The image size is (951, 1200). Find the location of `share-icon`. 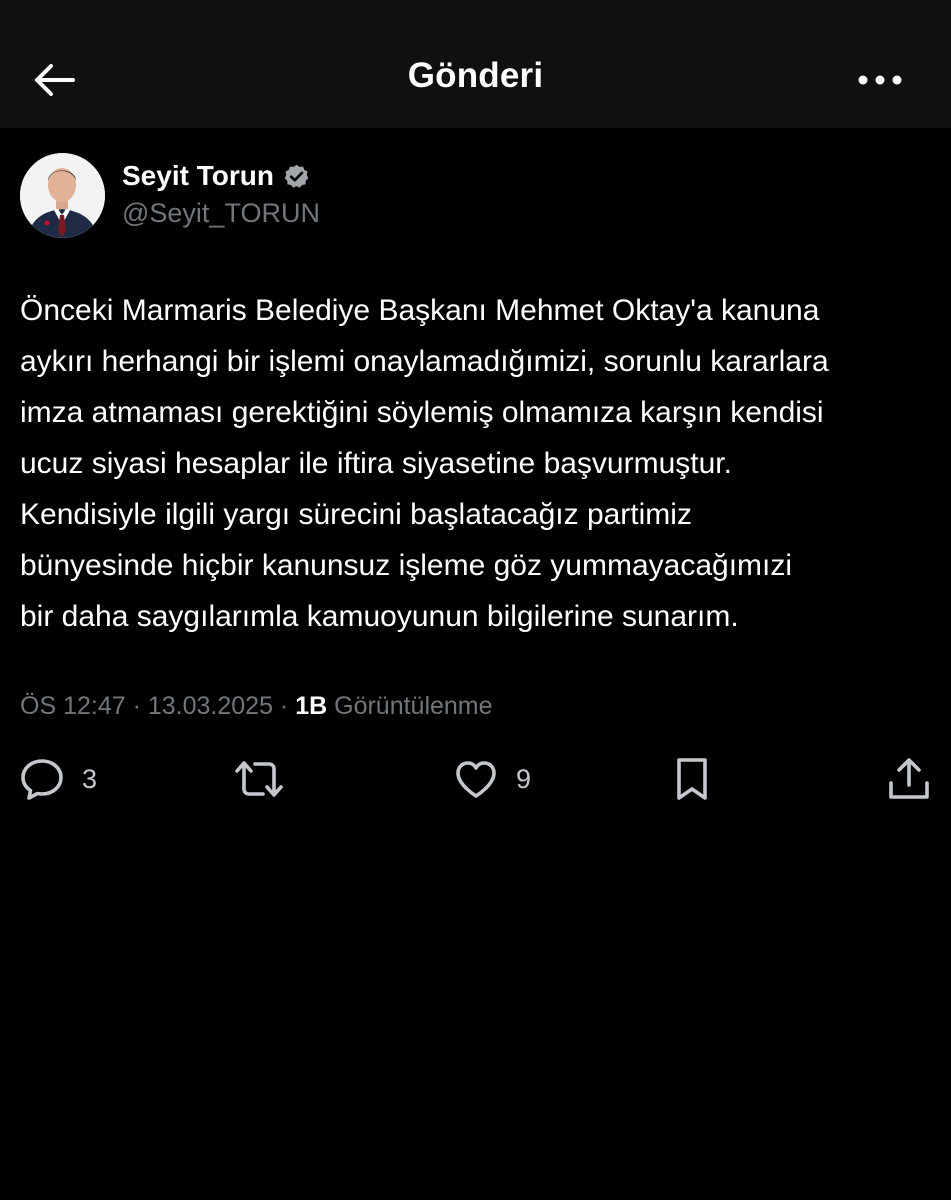

share-icon is located at coordinates (909, 779).